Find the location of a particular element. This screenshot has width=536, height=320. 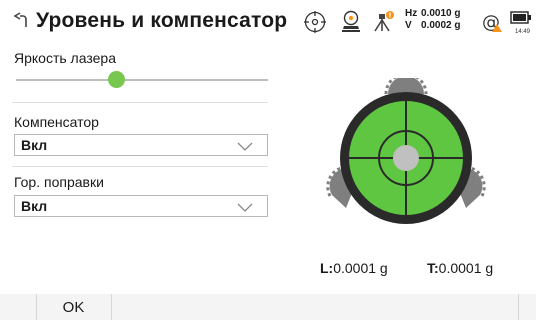

horizontal-corrections-label: Гор. поправки is located at coordinates (59, 182).